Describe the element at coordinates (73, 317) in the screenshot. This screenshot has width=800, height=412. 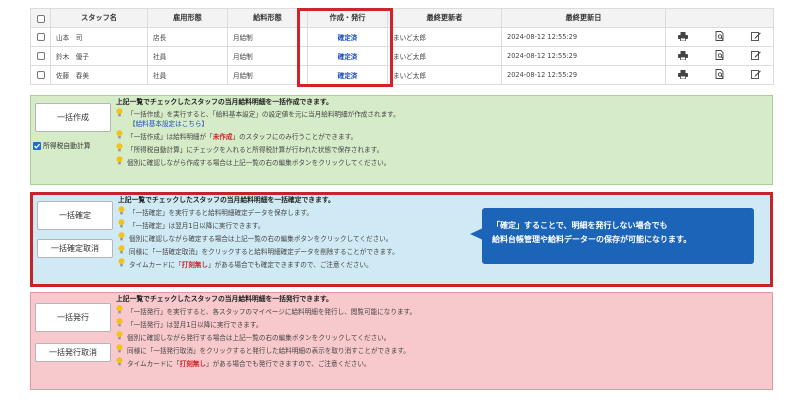
I see `bulk-issue-button: 一括発行` at that location.